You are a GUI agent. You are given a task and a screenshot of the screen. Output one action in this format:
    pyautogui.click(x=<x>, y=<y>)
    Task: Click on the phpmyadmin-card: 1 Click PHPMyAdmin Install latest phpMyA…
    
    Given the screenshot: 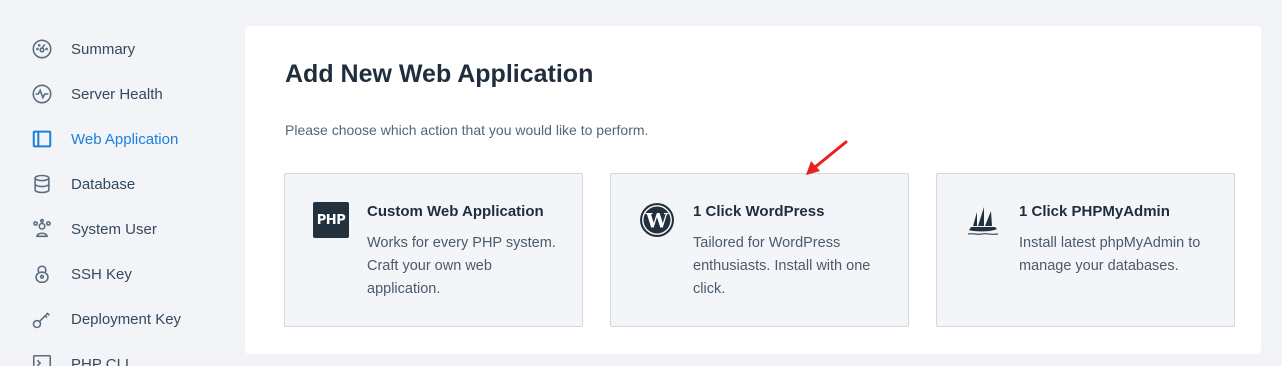 What is the action you would take?
    pyautogui.click(x=1085, y=250)
    